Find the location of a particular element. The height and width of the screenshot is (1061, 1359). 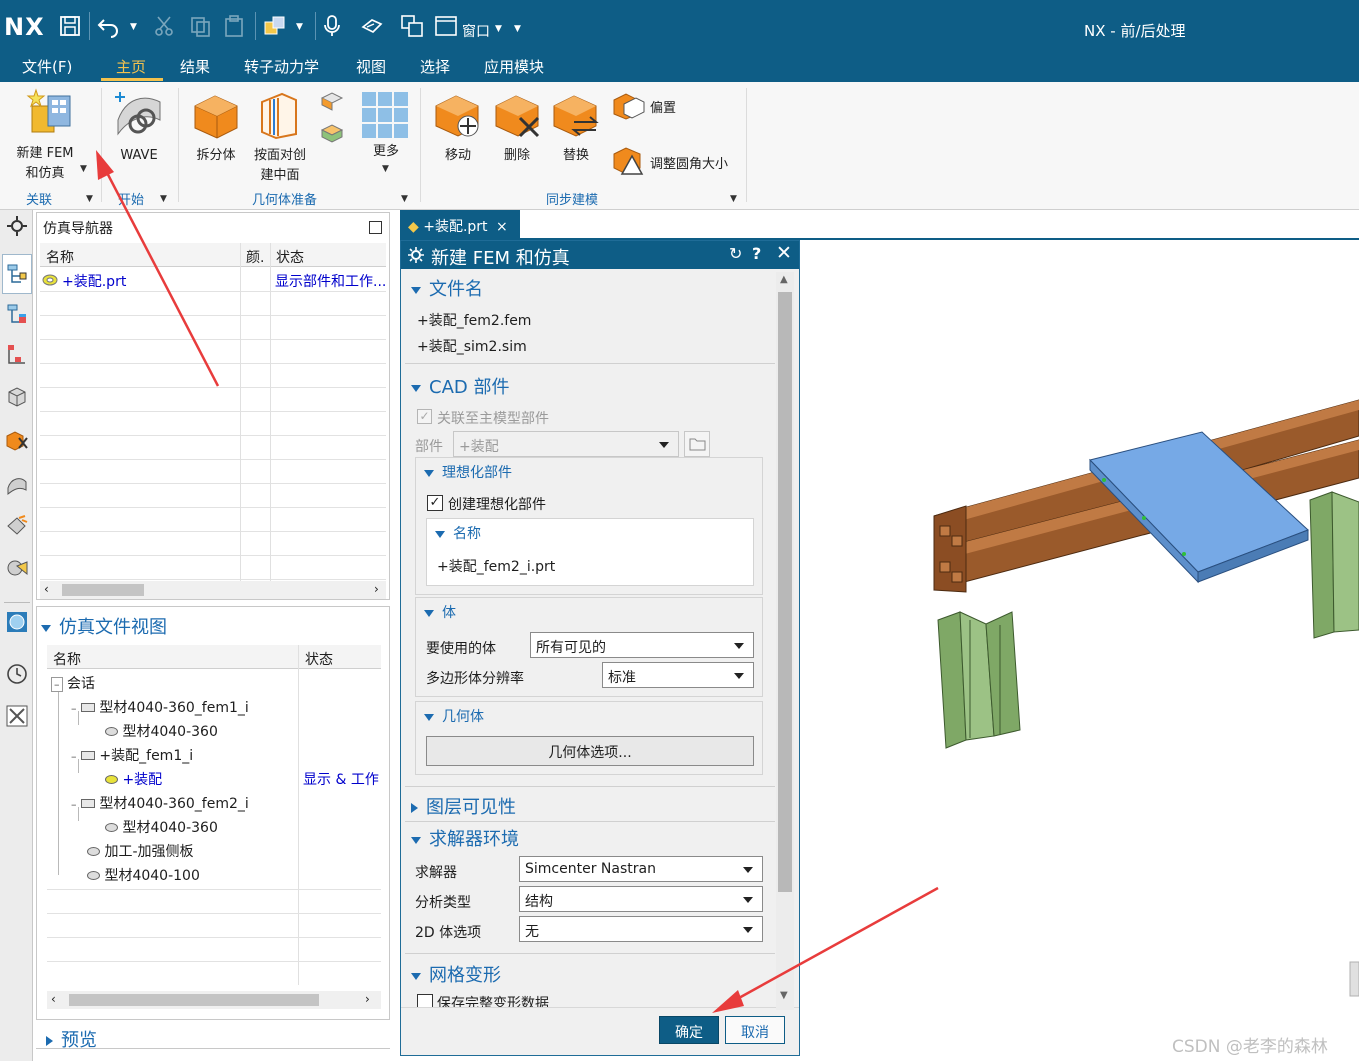

body-section: 体 is located at coordinates (440, 612).